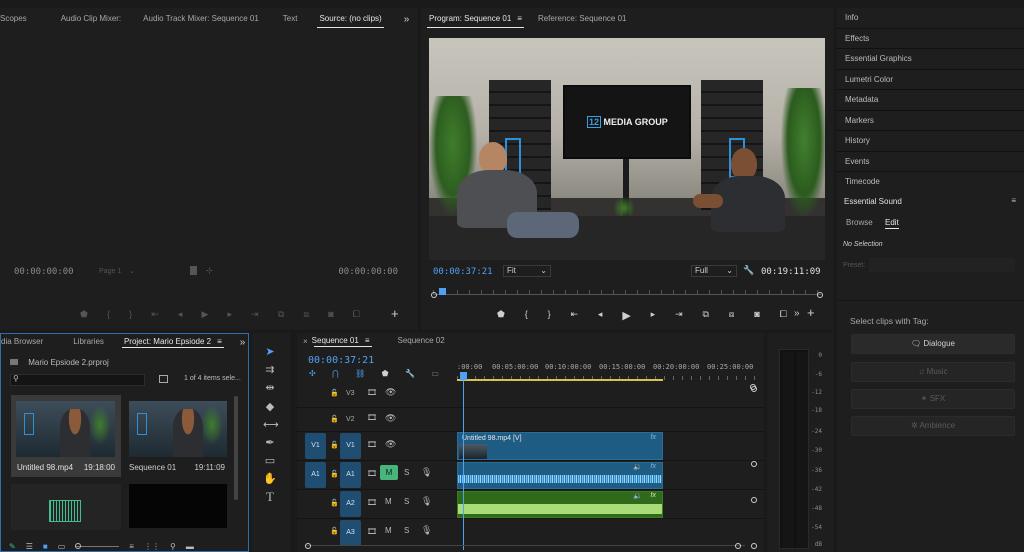 The image size is (1024, 552). Describe the element at coordinates (933, 399) in the screenshot. I see `tag-sfx-button: ✴ SFX` at that location.